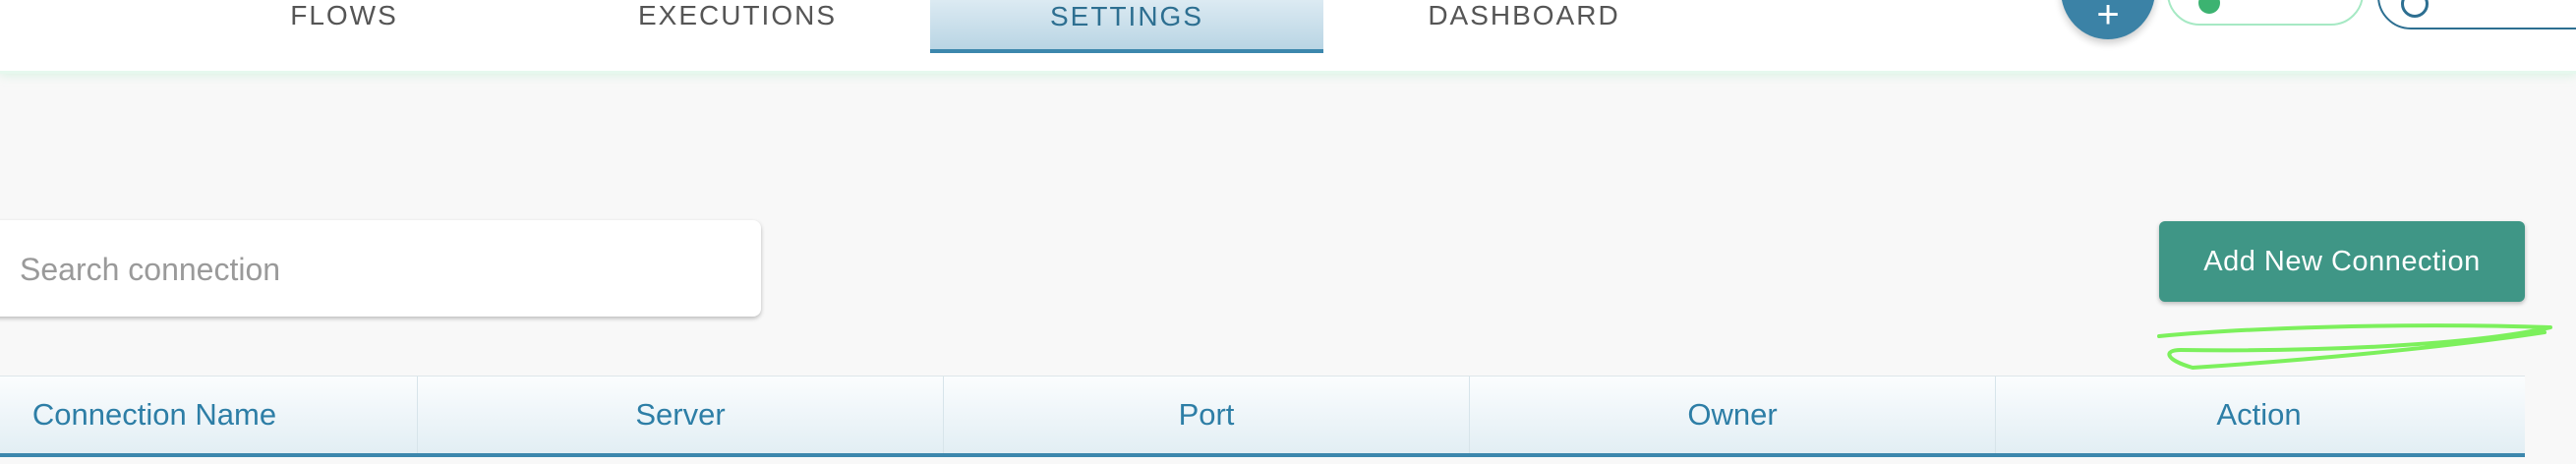  What do you see at coordinates (1524, 23) in the screenshot?
I see `tab-dashboard: DASHBOARD` at bounding box center [1524, 23].